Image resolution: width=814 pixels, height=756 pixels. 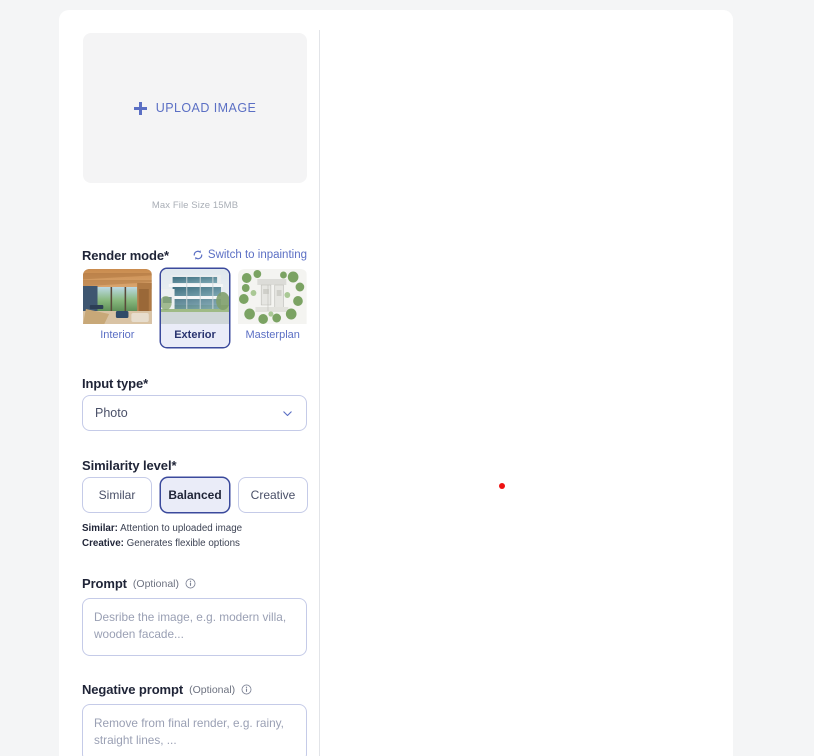 What do you see at coordinates (117, 296) in the screenshot?
I see `interior-thumbnail` at bounding box center [117, 296].